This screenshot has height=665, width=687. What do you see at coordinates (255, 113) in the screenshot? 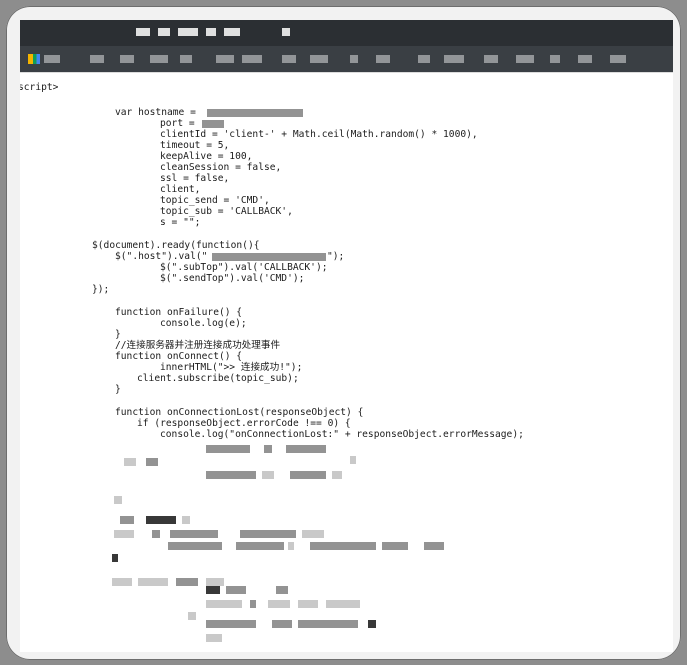
I see `redacted-hostname` at bounding box center [255, 113].